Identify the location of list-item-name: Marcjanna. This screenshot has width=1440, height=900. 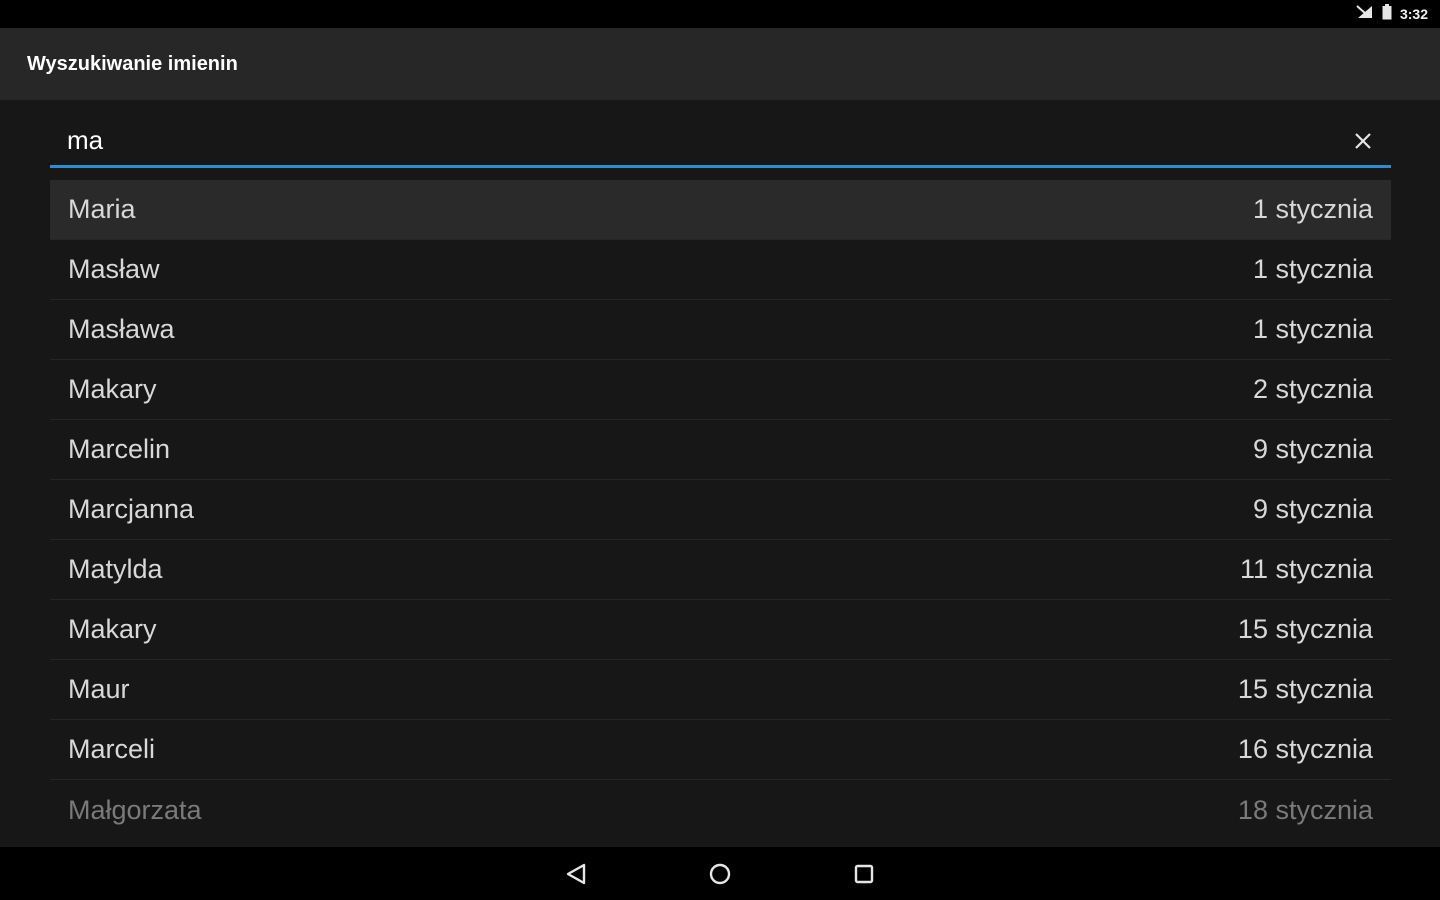
(131, 509).